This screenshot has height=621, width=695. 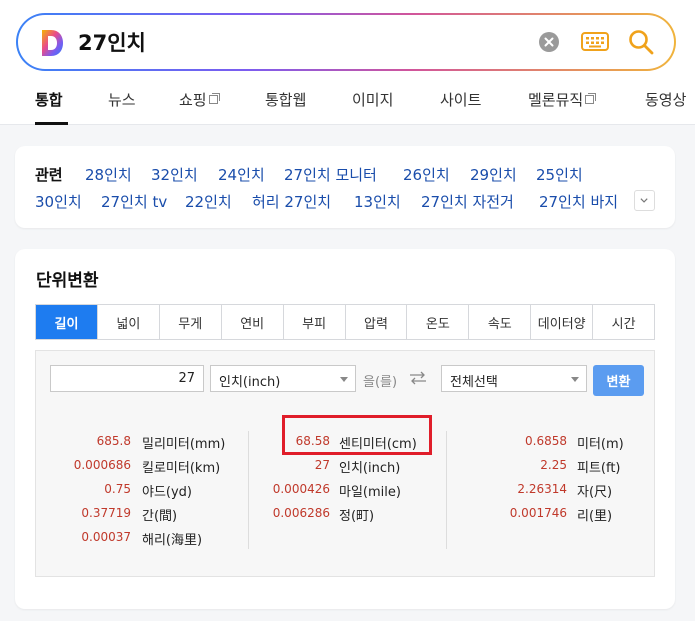 I want to click on search-bar-inner, so click(x=346, y=42).